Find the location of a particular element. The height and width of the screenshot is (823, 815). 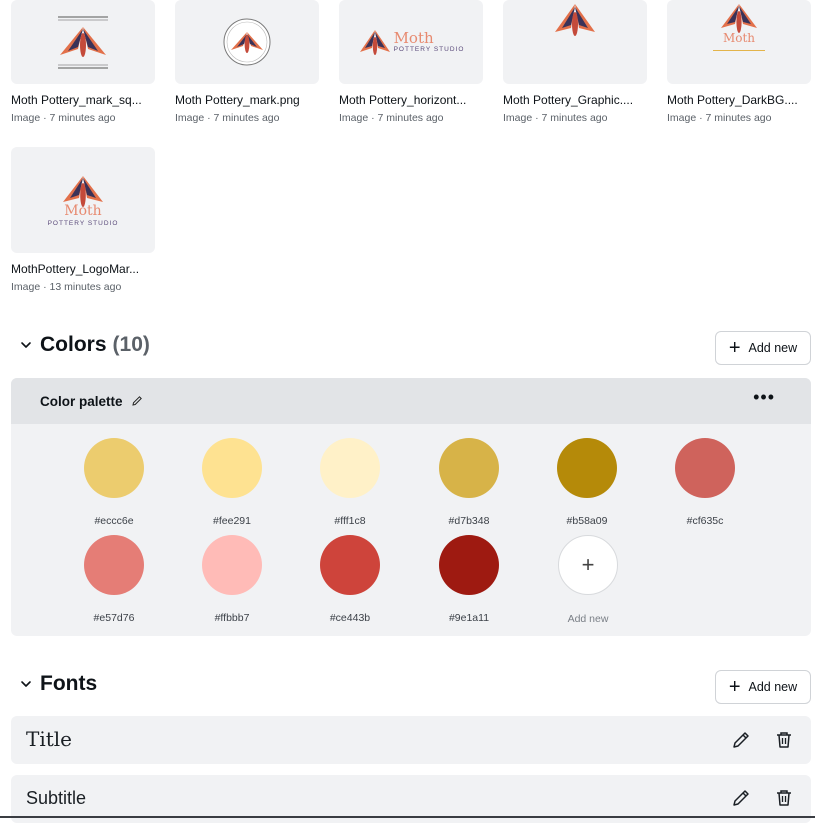

color-swatch: #cf635c is located at coordinates (705, 482).